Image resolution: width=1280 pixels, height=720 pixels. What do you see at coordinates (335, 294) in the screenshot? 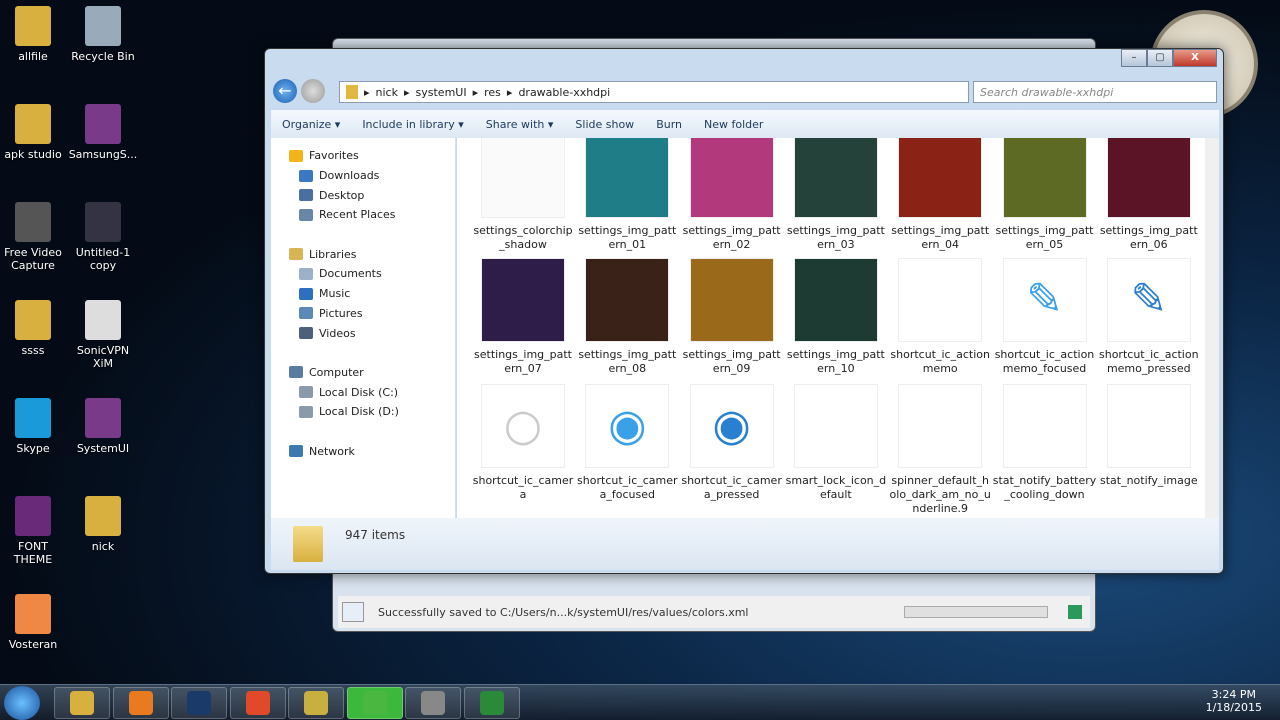
I see `sidebar-item-label: Music` at bounding box center [335, 294].